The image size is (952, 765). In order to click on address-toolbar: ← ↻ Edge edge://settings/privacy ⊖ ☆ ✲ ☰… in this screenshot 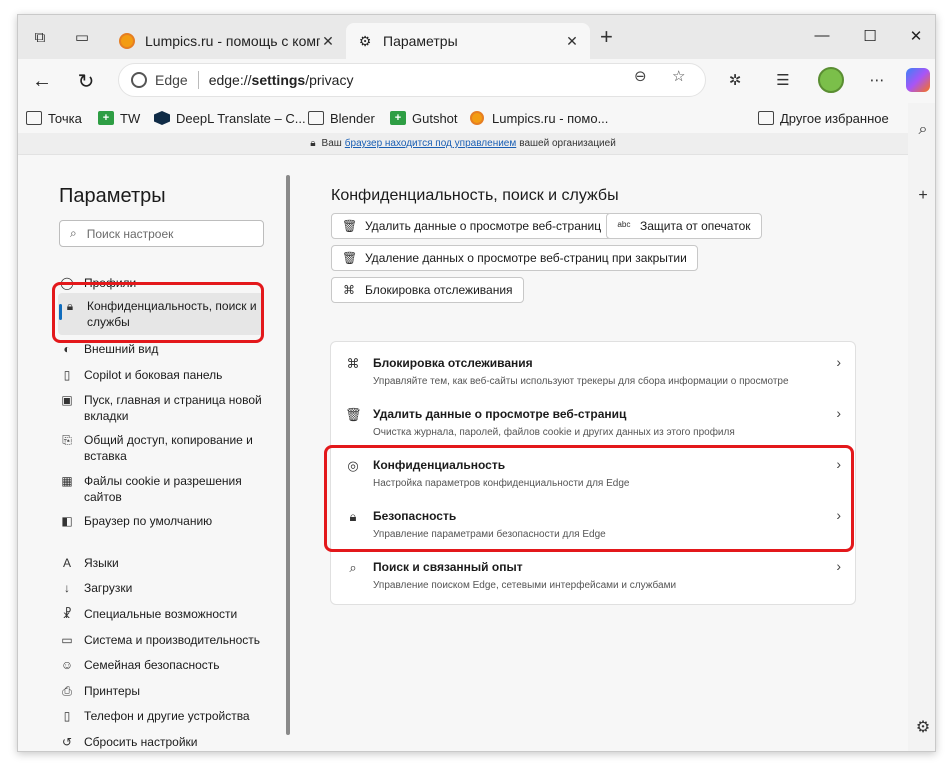, I will do `click(476, 81)`.